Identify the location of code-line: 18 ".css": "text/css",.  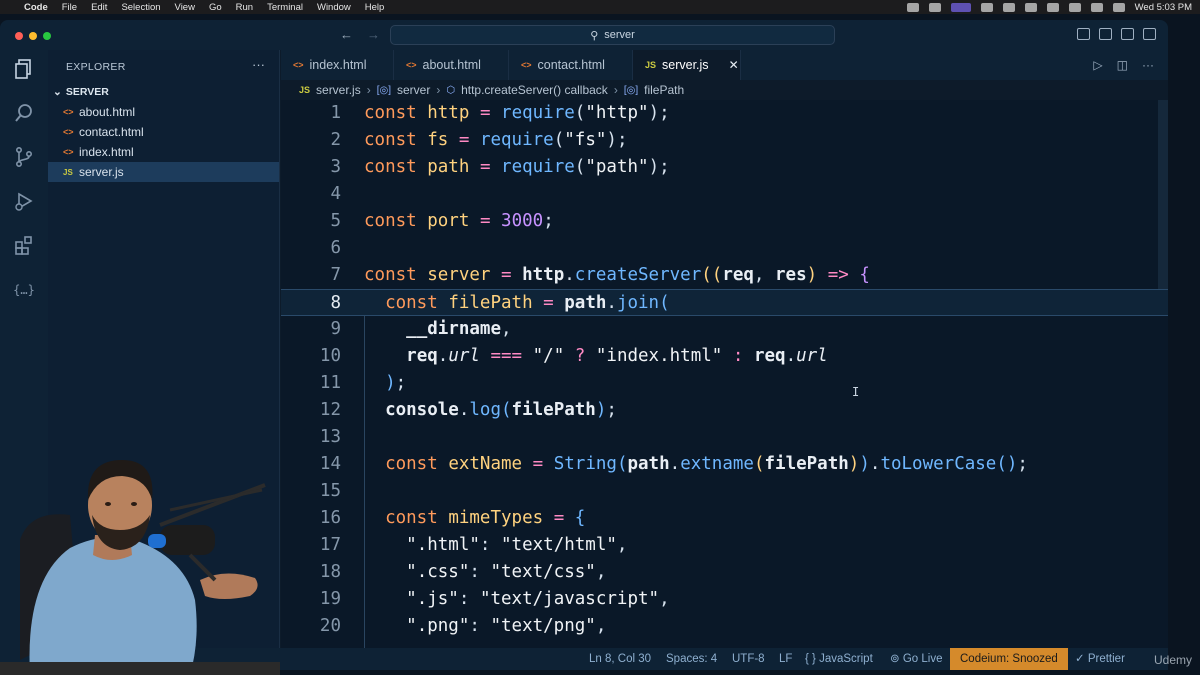
(724, 572).